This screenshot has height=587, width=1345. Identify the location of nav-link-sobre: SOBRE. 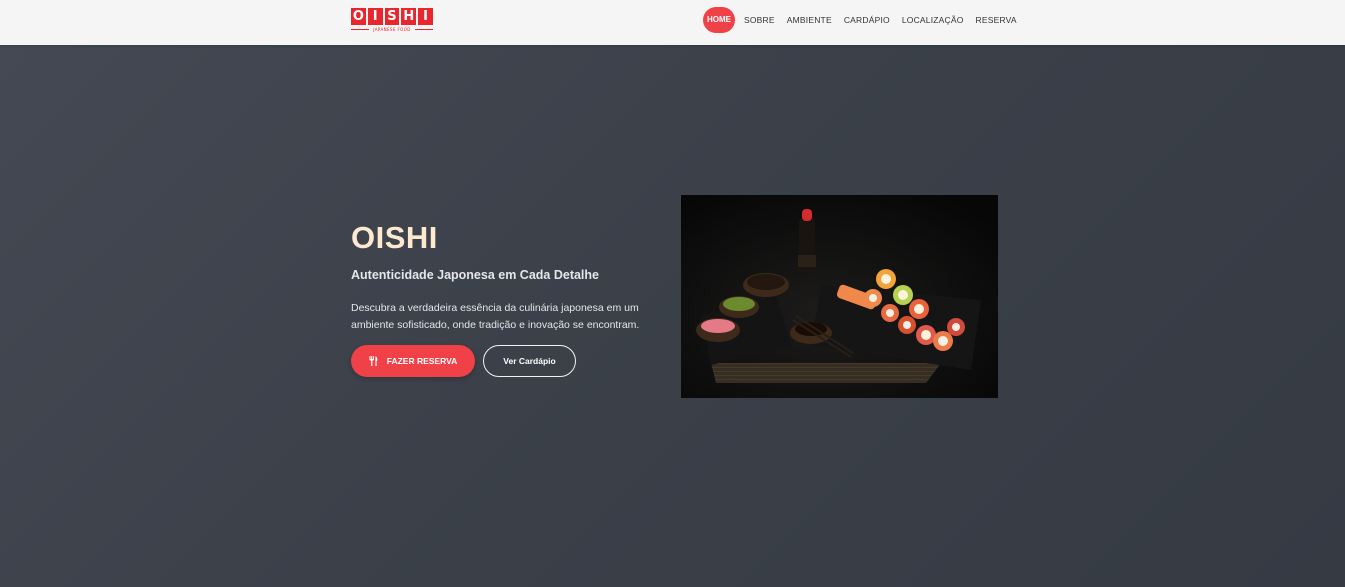
(759, 20).